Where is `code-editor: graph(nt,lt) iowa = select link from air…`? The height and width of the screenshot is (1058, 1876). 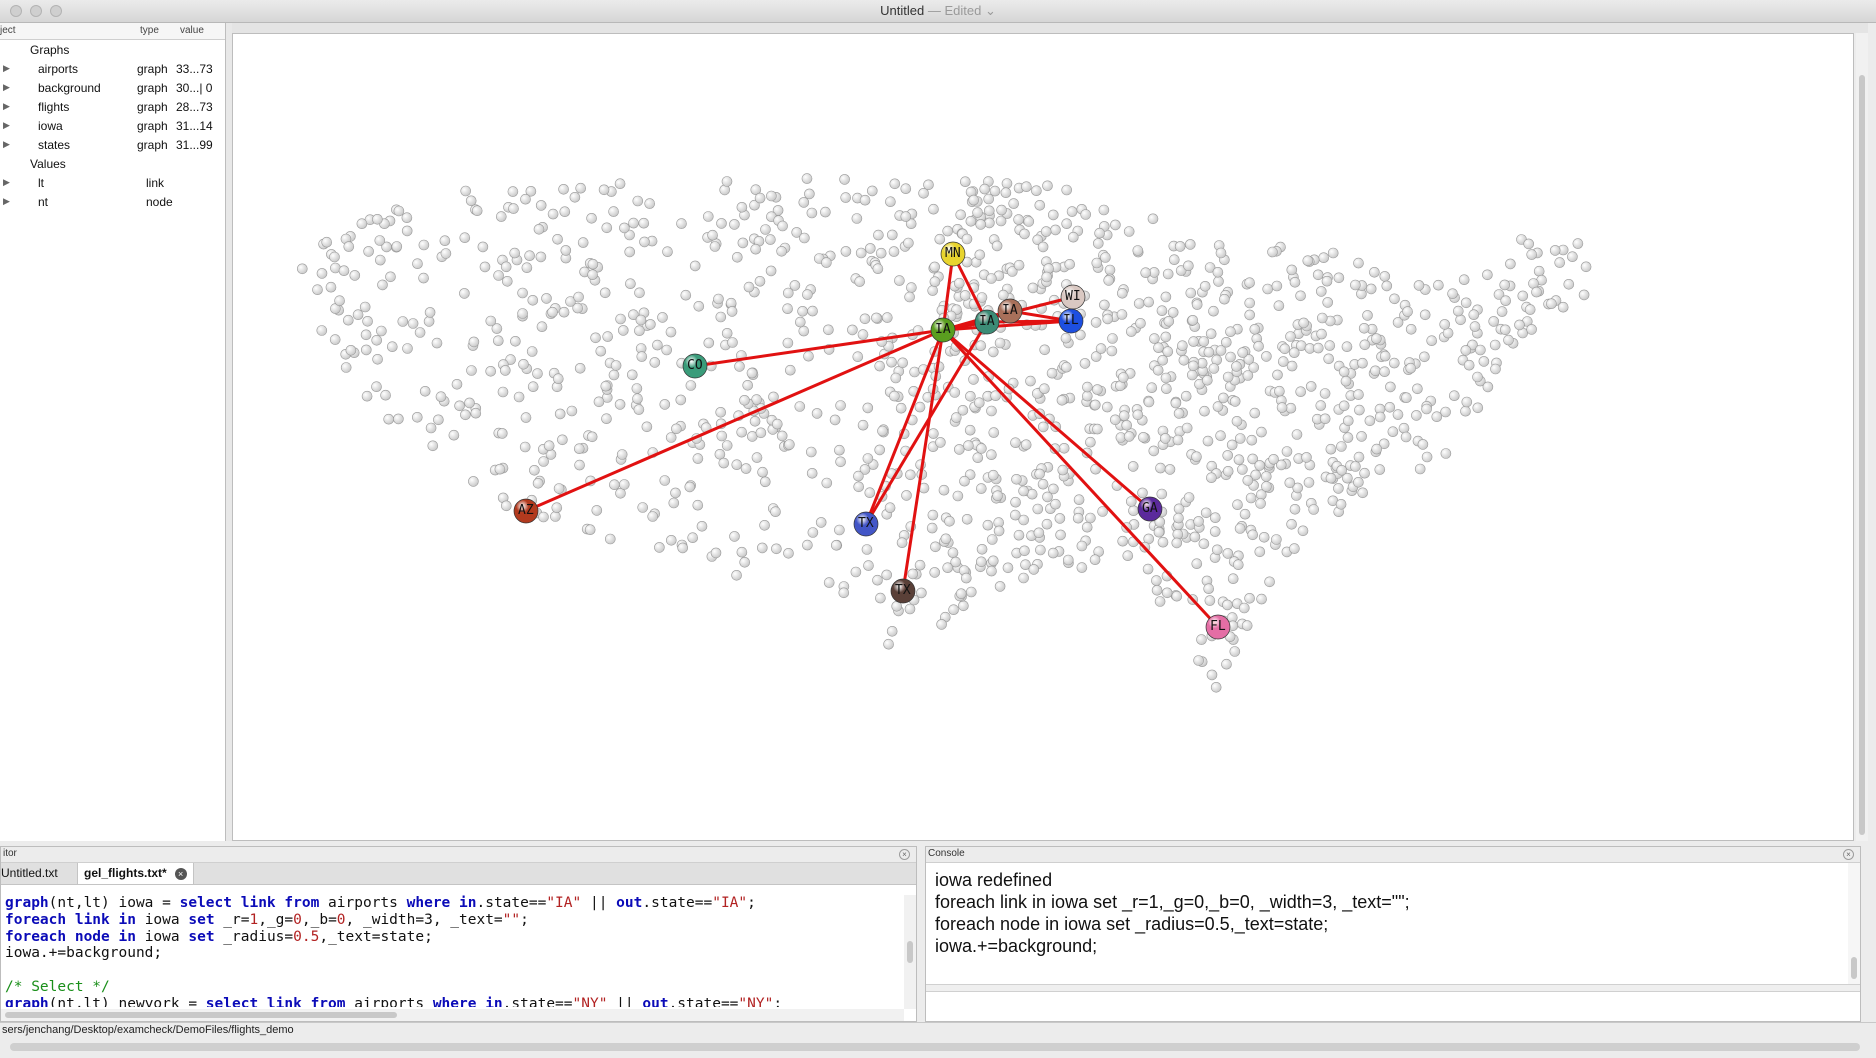 code-editor: graph(nt,lt) iowa = select link from air… is located at coordinates (452, 951).